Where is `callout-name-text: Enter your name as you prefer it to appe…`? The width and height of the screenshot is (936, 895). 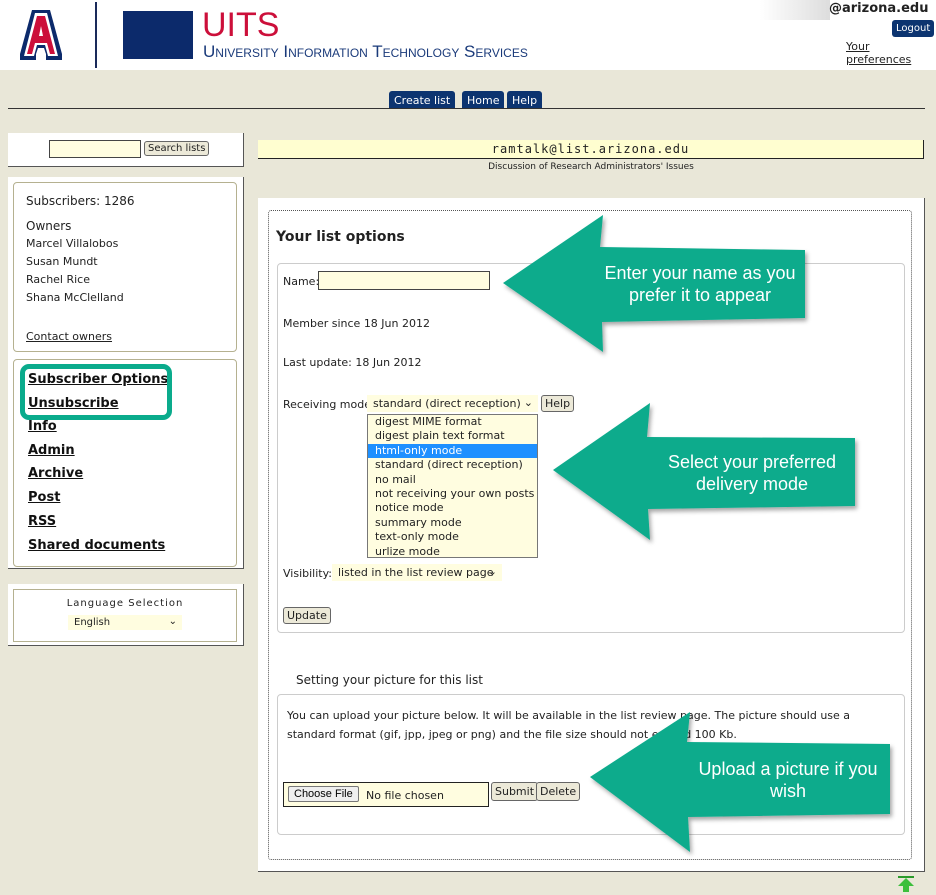
callout-name-text: Enter your name as you prefer it to appe… is located at coordinates (700, 284).